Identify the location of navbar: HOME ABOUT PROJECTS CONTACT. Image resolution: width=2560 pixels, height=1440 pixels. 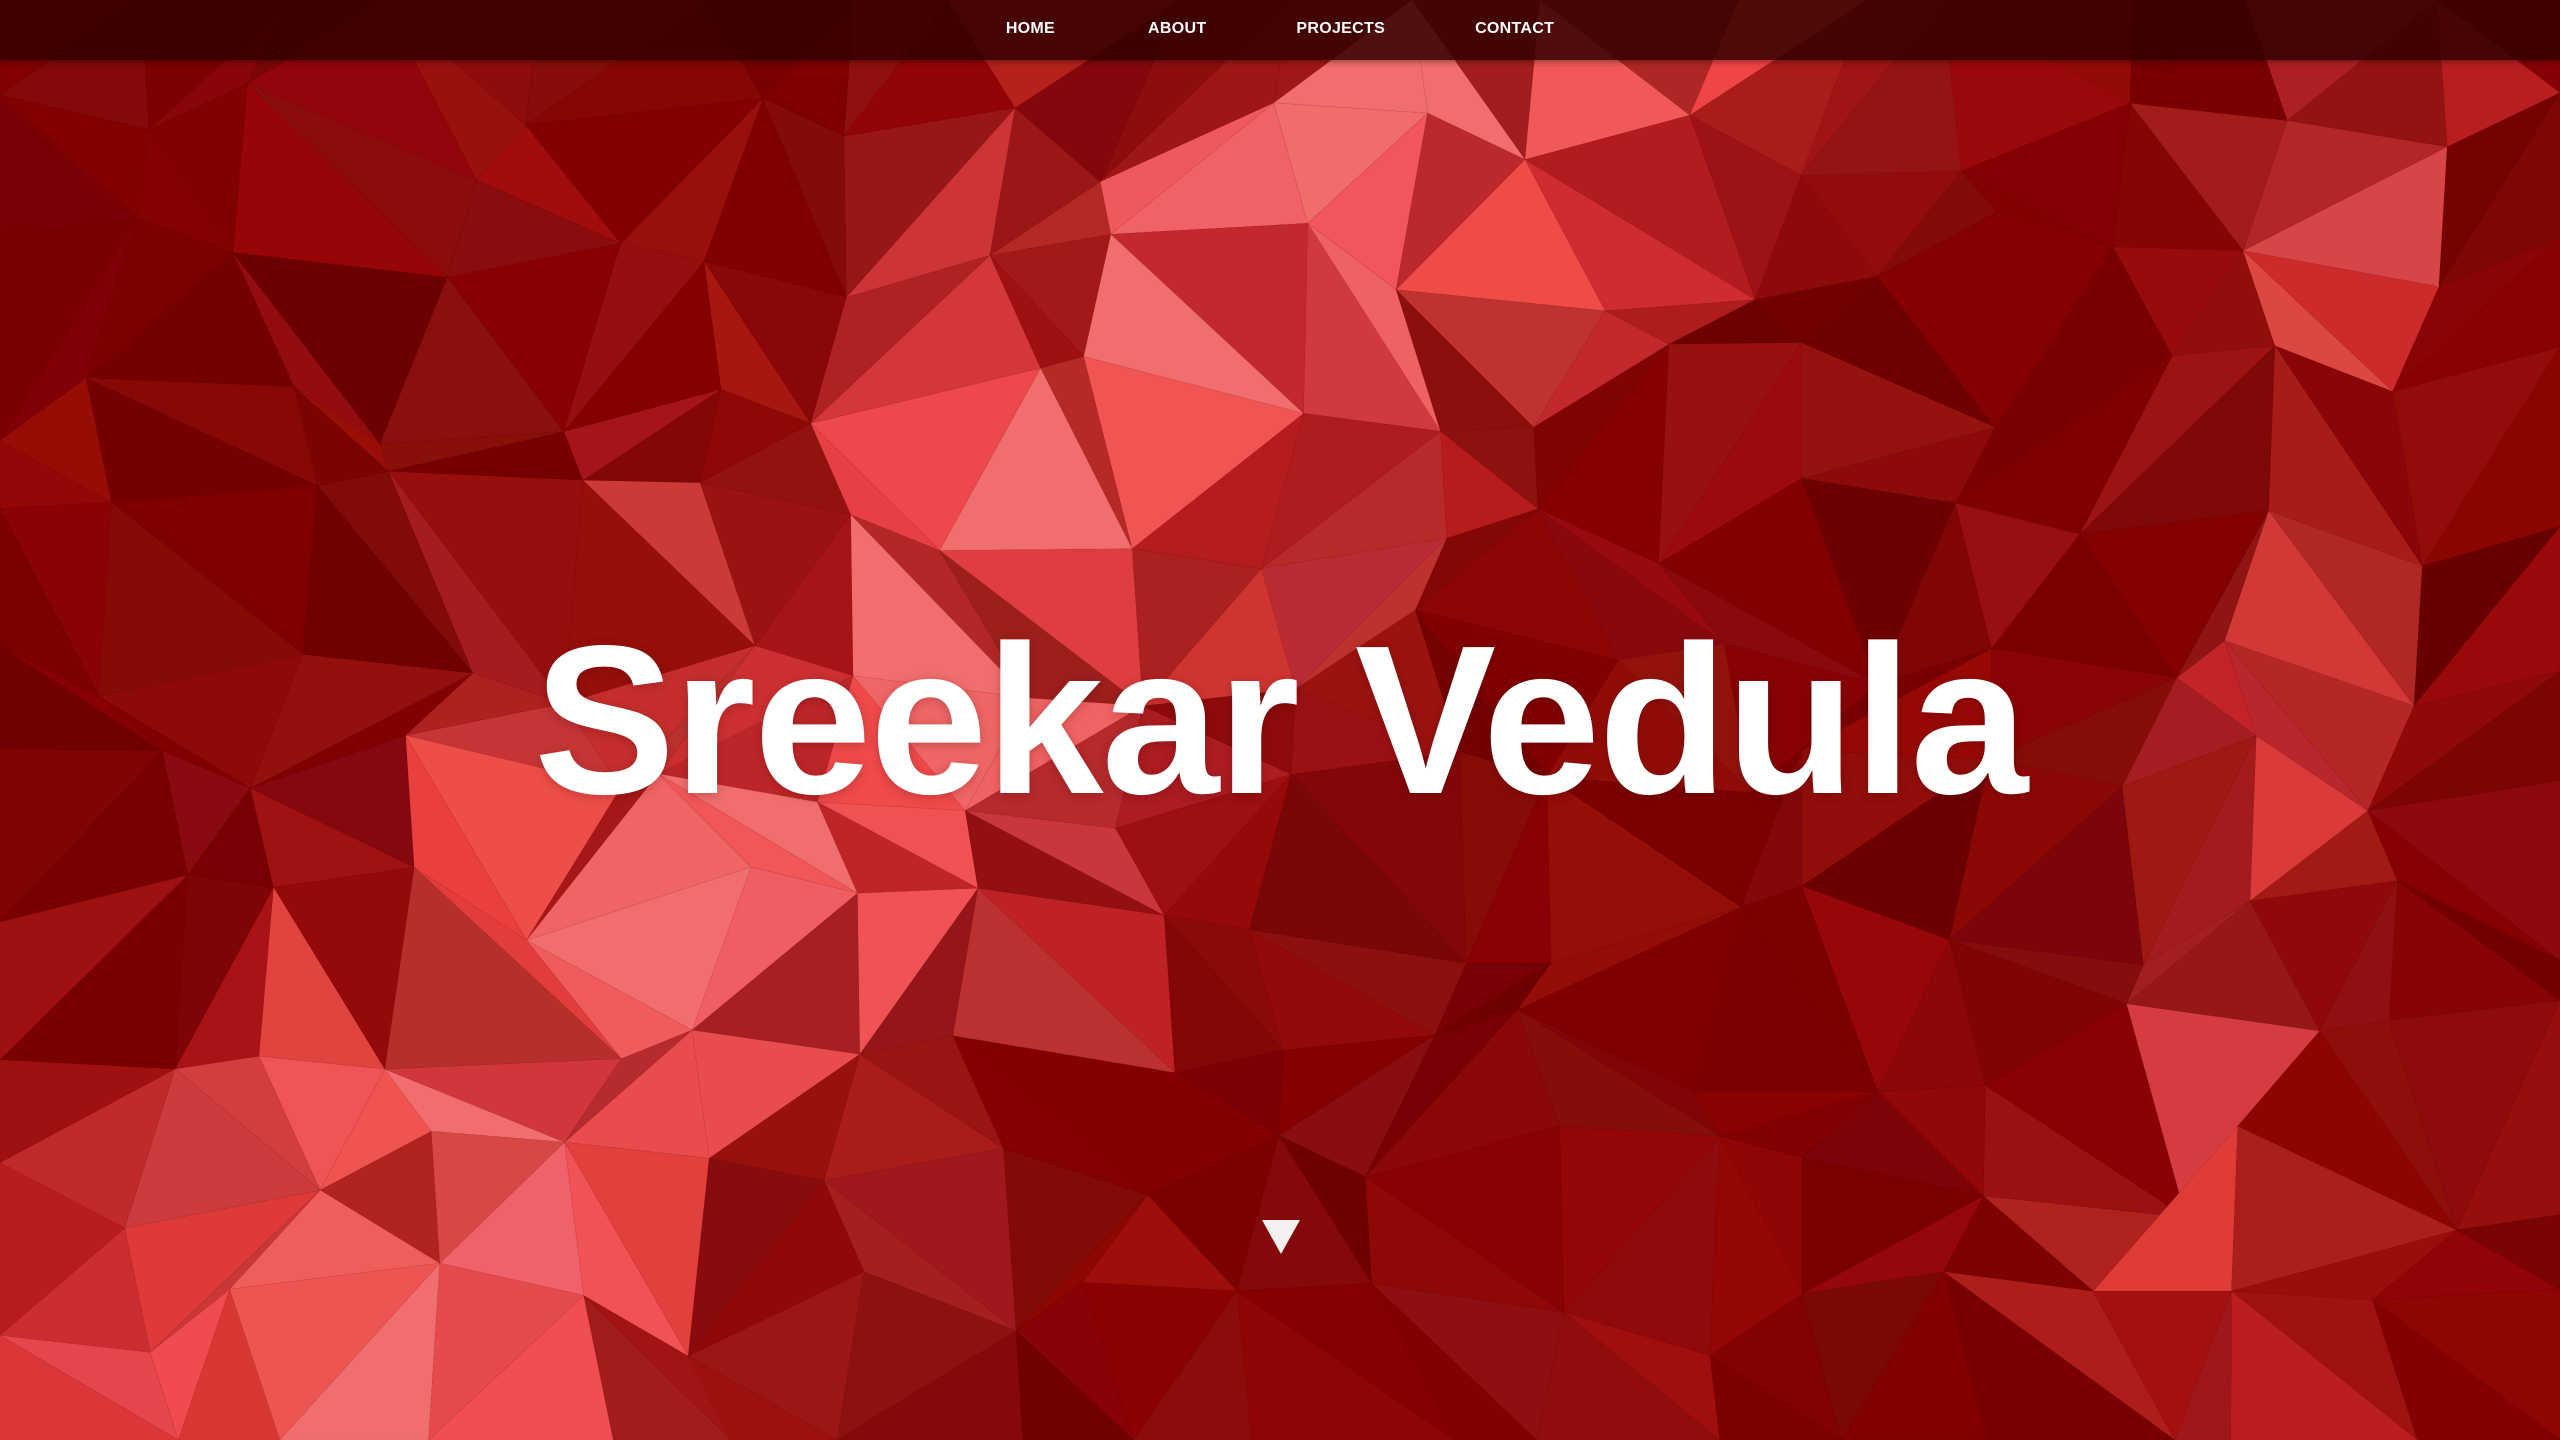
(1280, 30).